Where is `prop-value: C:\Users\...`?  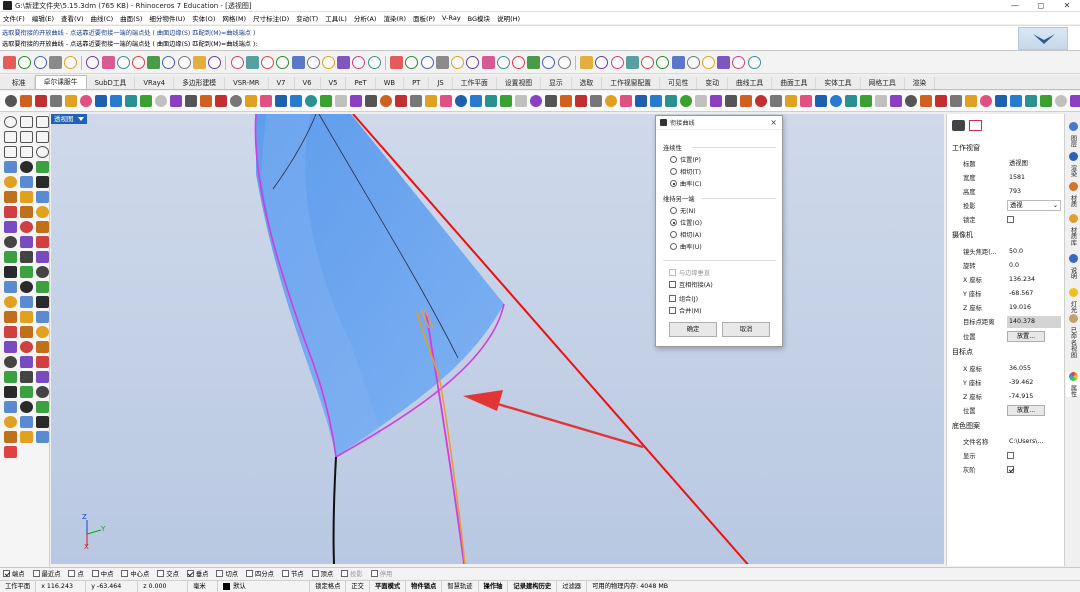 prop-value: C:\Users\... is located at coordinates (1034, 442).